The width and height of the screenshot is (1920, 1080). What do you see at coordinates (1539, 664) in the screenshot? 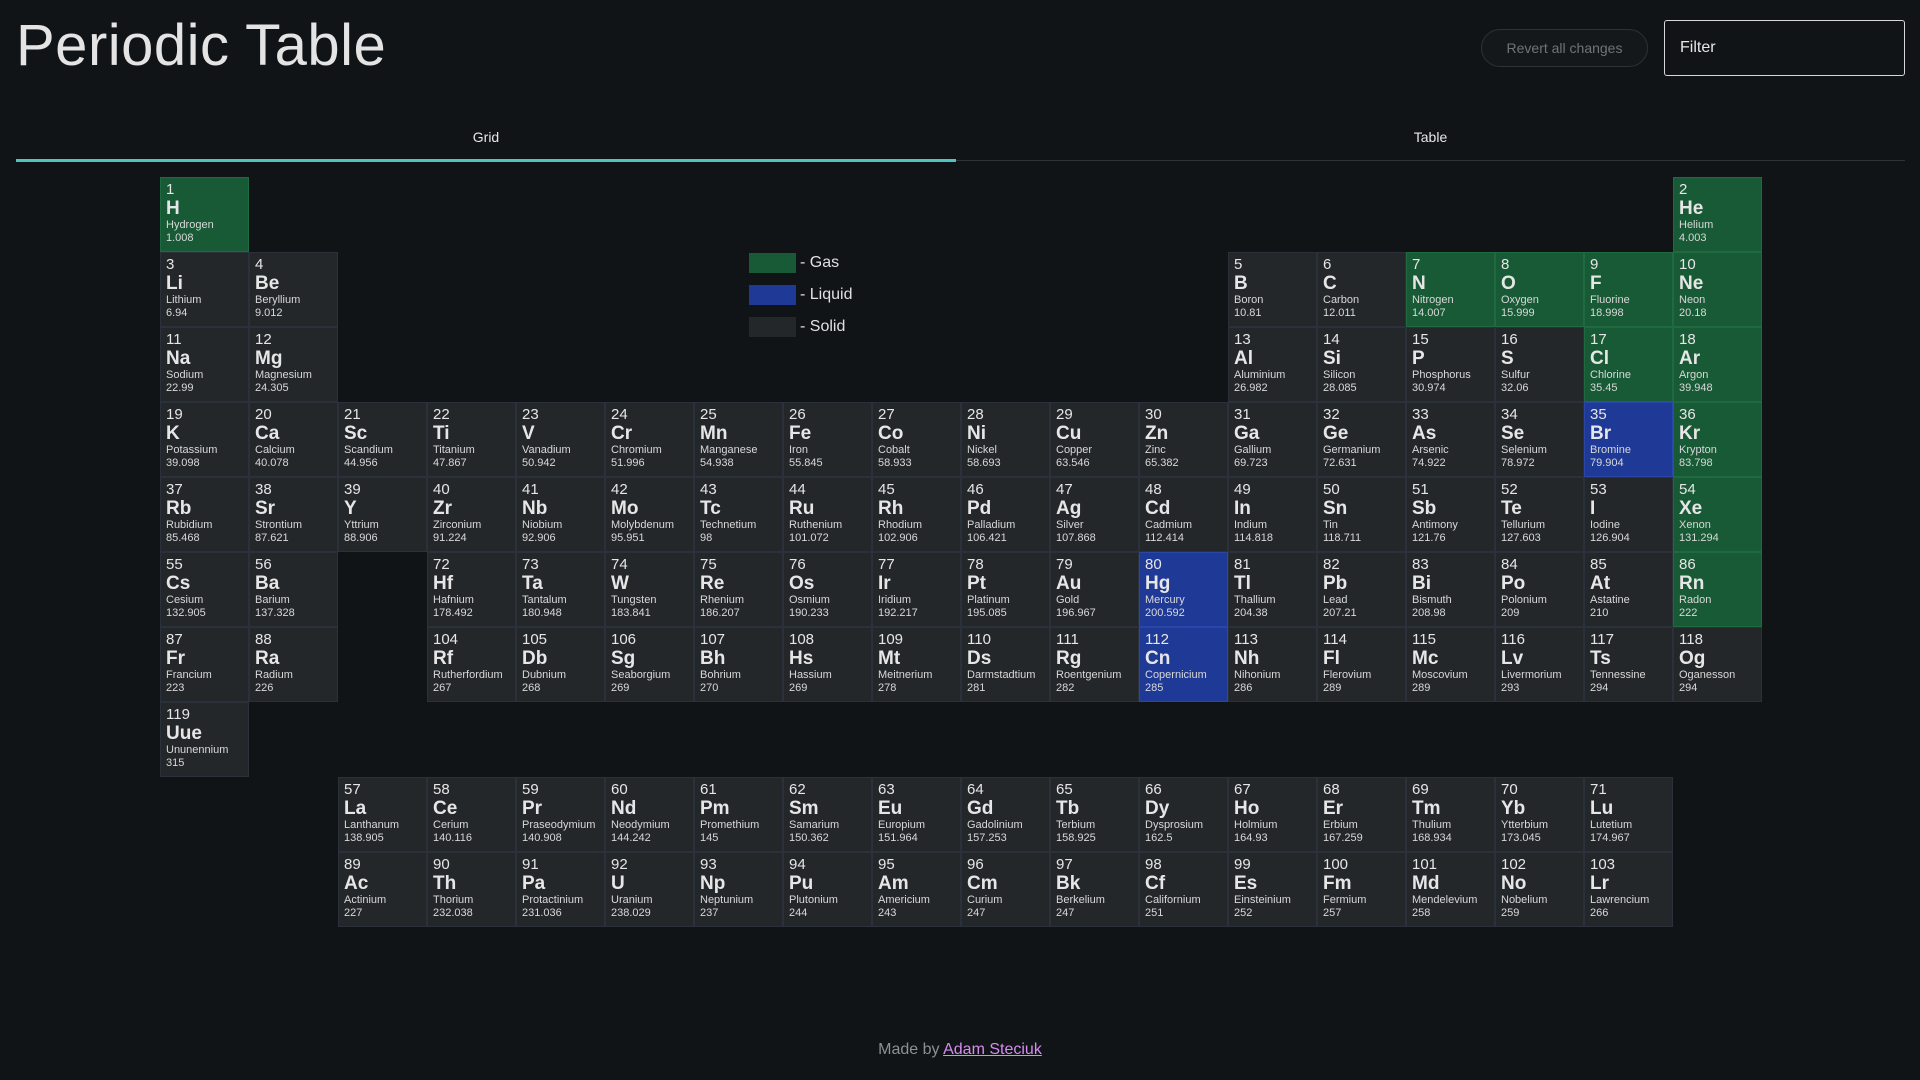
I see `element-tile-livermorium: 116 Lv Livermorium 293` at bounding box center [1539, 664].